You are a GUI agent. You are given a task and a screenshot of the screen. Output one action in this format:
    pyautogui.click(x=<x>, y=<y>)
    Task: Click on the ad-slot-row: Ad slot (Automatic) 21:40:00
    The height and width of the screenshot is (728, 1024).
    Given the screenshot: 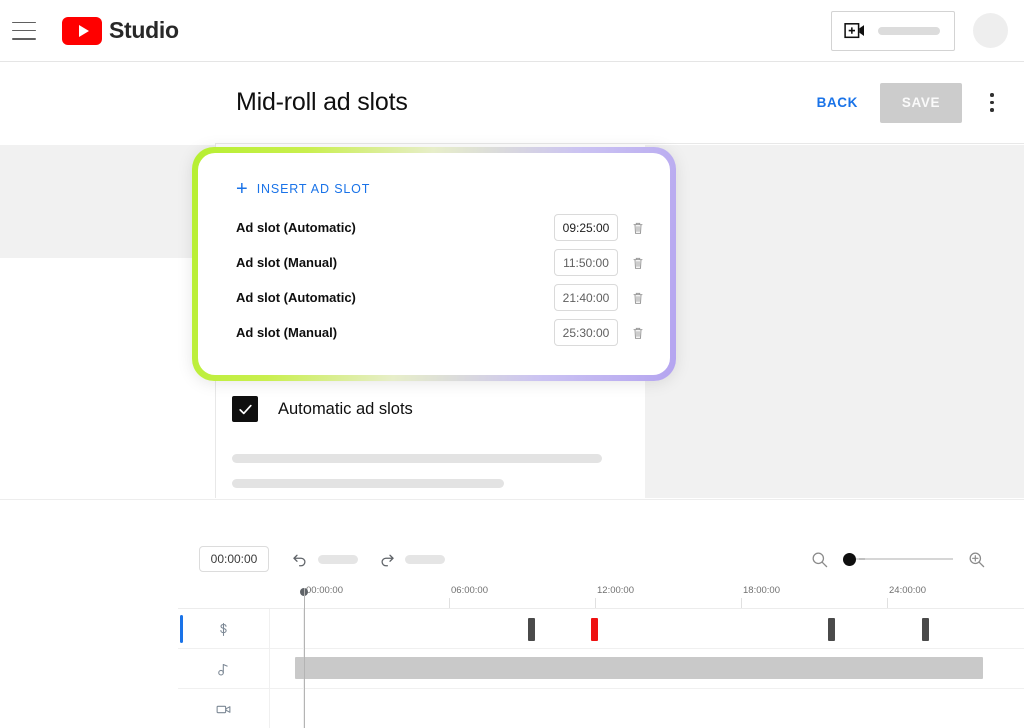 What is the action you would take?
    pyautogui.click(x=441, y=297)
    